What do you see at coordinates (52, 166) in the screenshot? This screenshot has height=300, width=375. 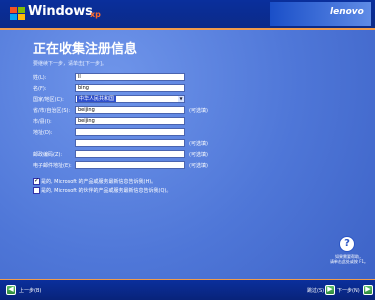 I see `email-label: 电子邮件地址(E):` at bounding box center [52, 166].